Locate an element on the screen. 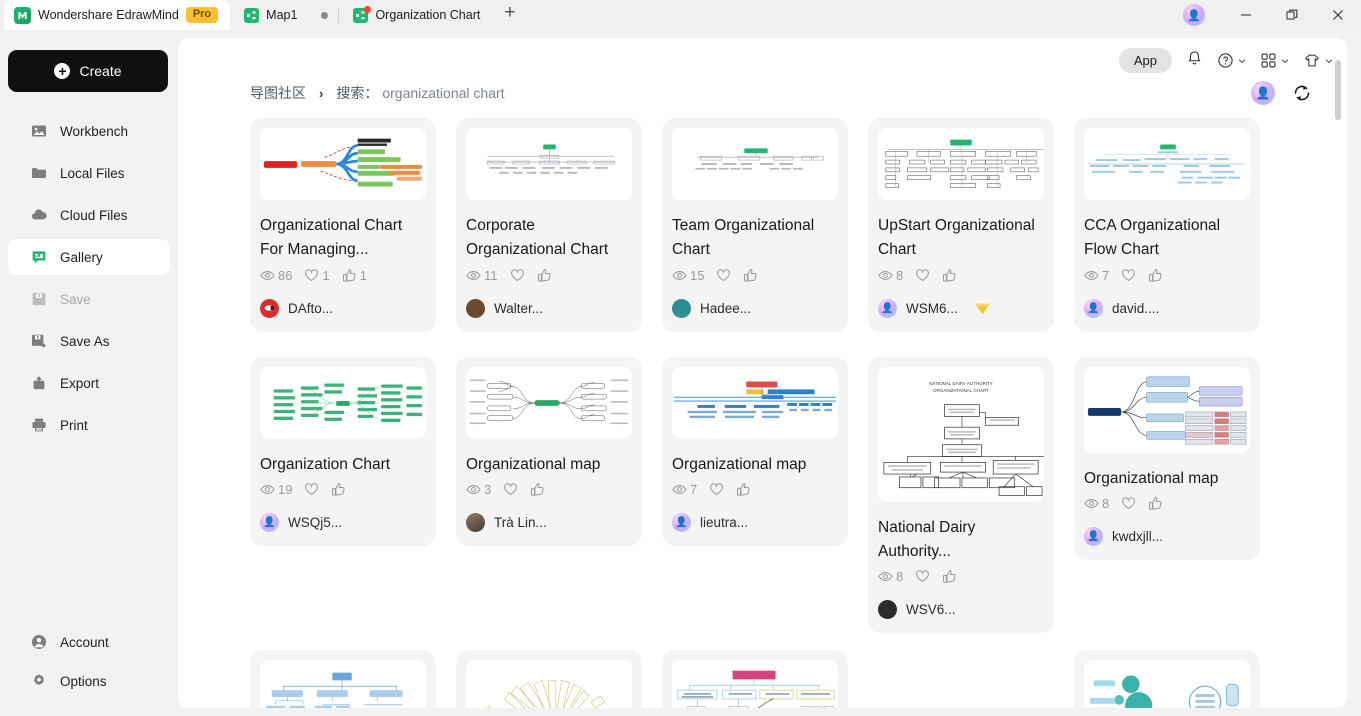 This screenshot has width=1361, height=716. maximize-button is located at coordinates (1292, 15).